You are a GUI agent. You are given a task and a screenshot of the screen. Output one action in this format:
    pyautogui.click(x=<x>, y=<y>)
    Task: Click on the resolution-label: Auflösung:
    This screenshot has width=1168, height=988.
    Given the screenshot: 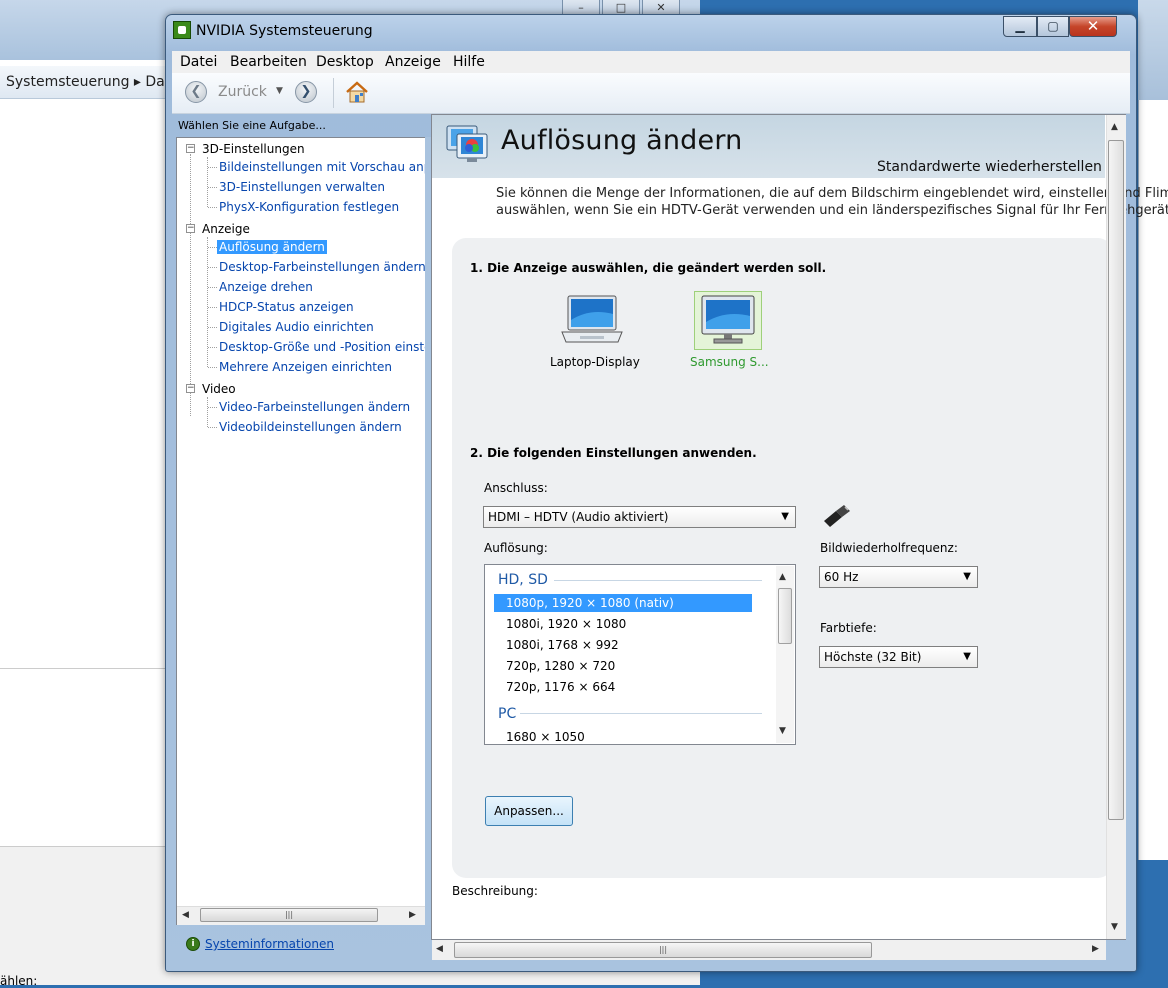 What is the action you would take?
    pyautogui.click(x=516, y=548)
    